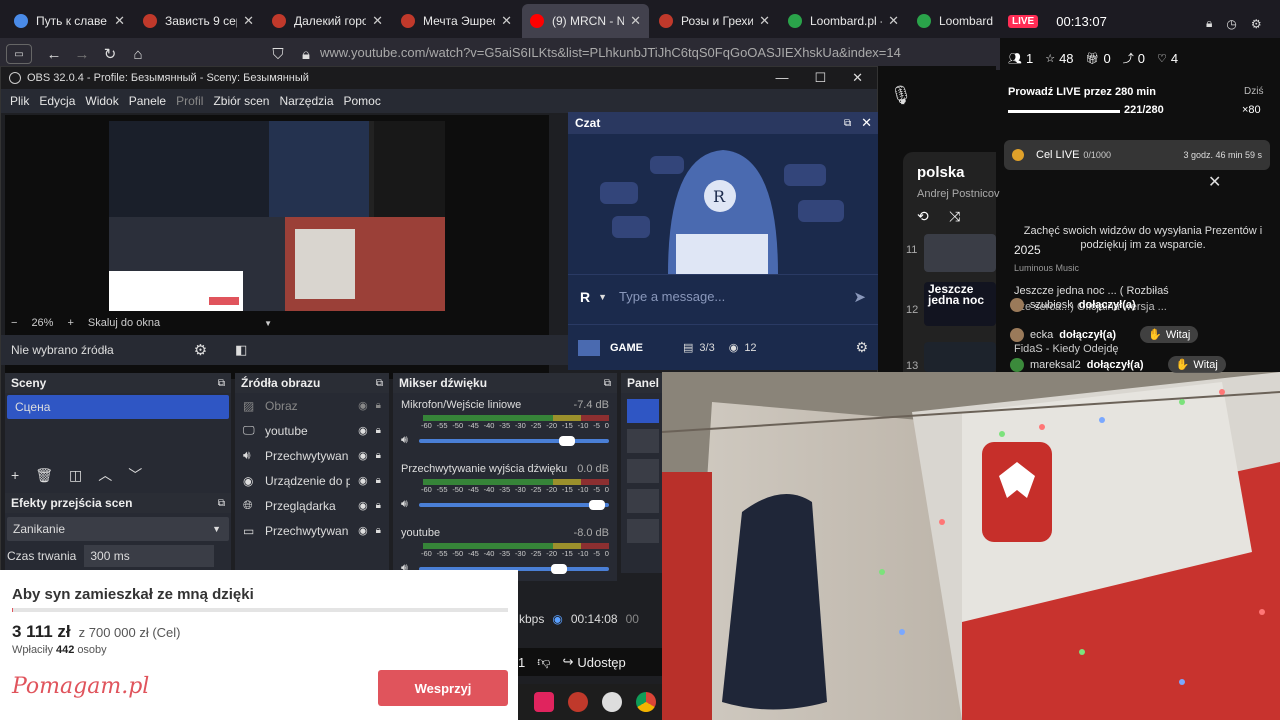 The height and width of the screenshot is (720, 1280). What do you see at coordinates (643, 471) in the screenshot?
I see `virtual-camera-button` at bounding box center [643, 471].